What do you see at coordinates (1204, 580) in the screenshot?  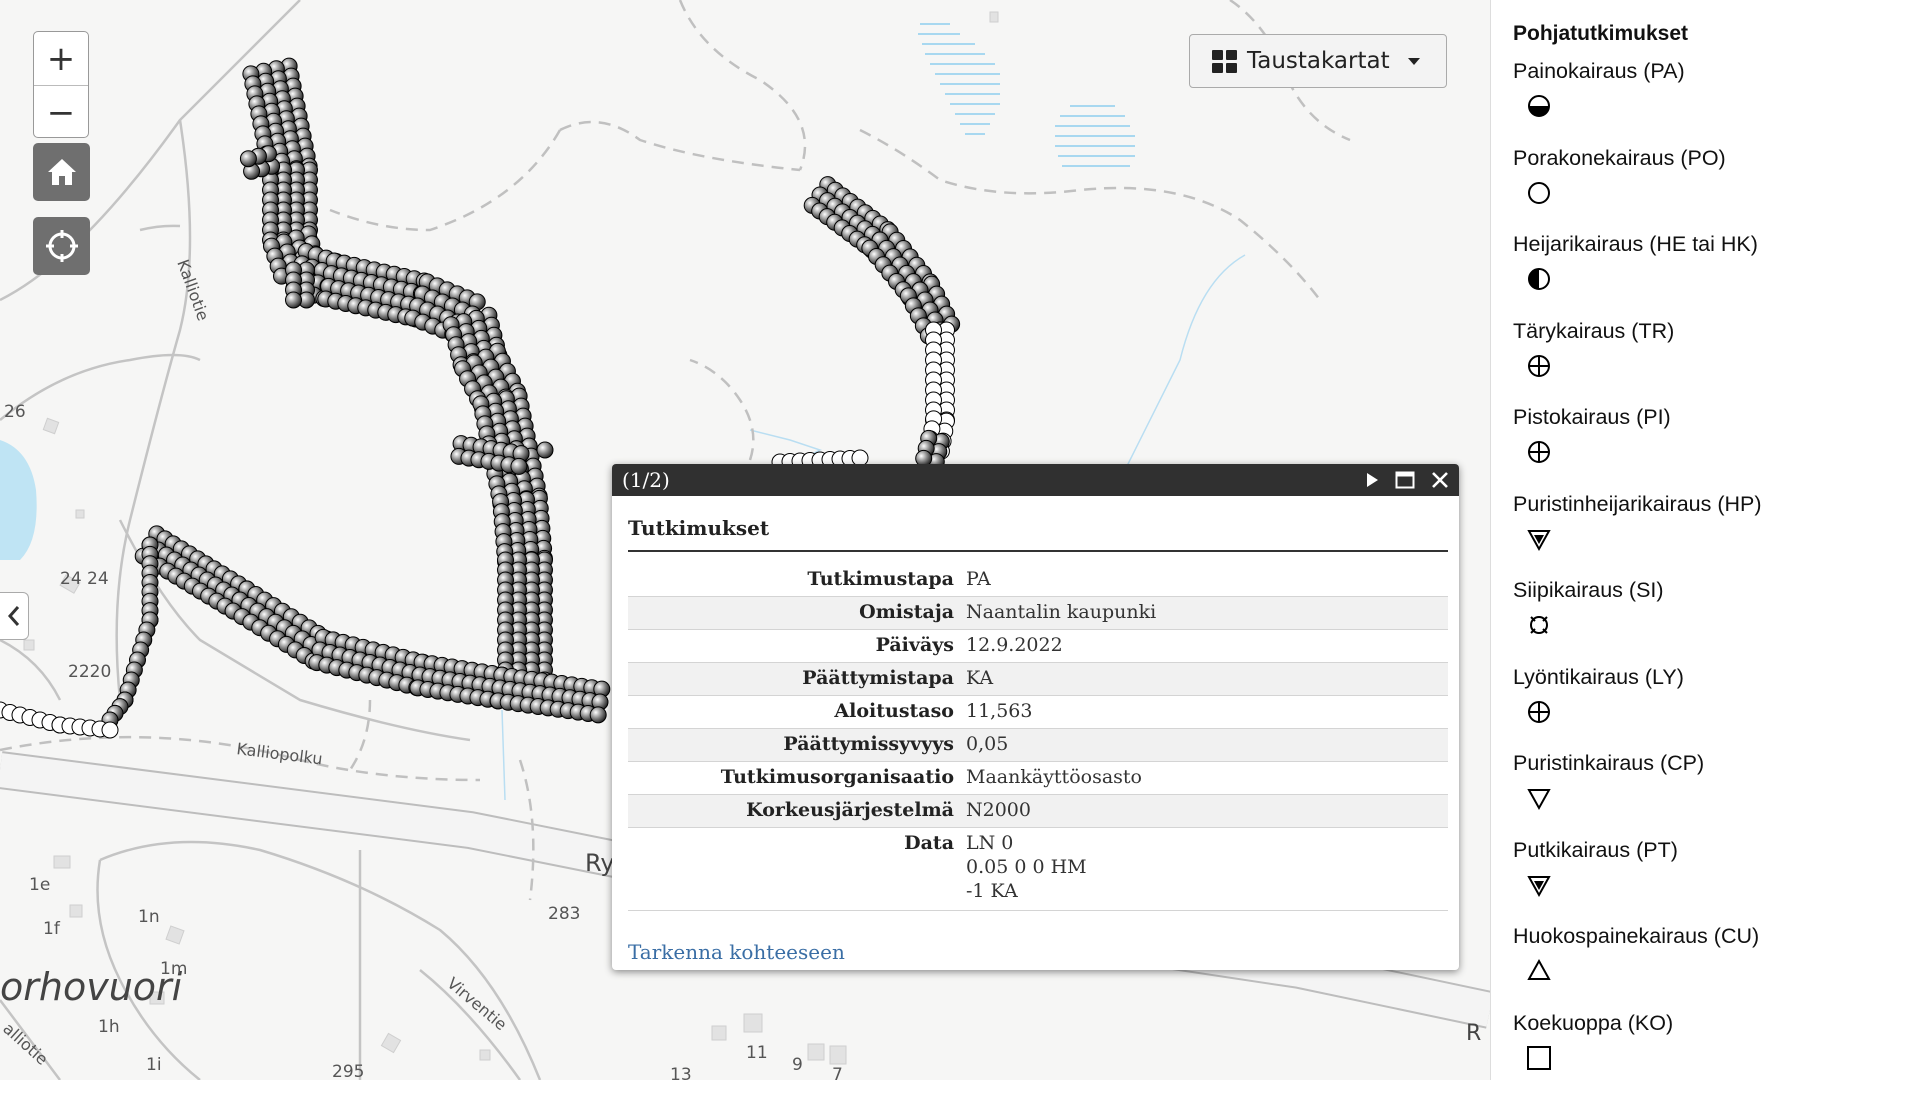 I see `attr-value: PA` at bounding box center [1204, 580].